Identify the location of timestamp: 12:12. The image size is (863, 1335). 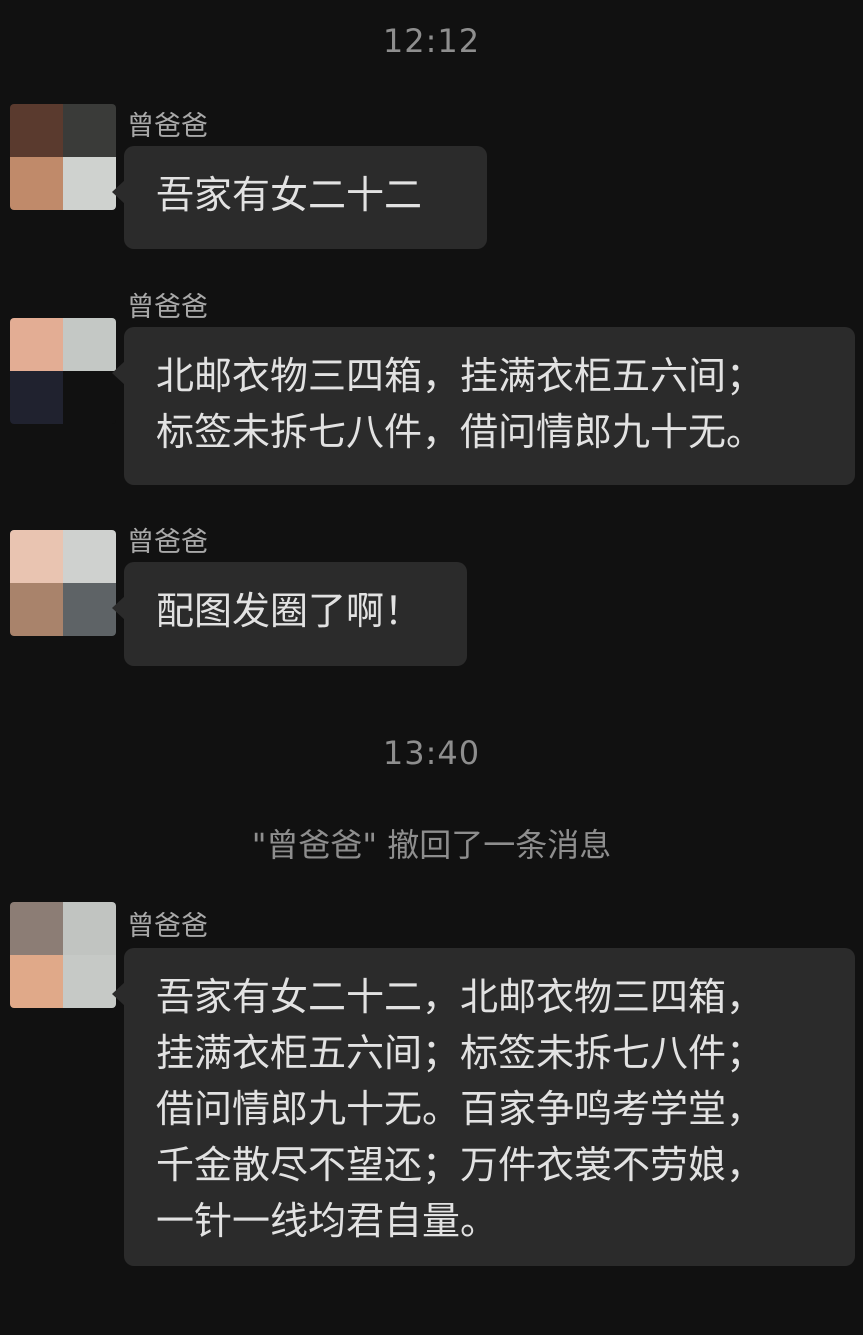
(431, 41).